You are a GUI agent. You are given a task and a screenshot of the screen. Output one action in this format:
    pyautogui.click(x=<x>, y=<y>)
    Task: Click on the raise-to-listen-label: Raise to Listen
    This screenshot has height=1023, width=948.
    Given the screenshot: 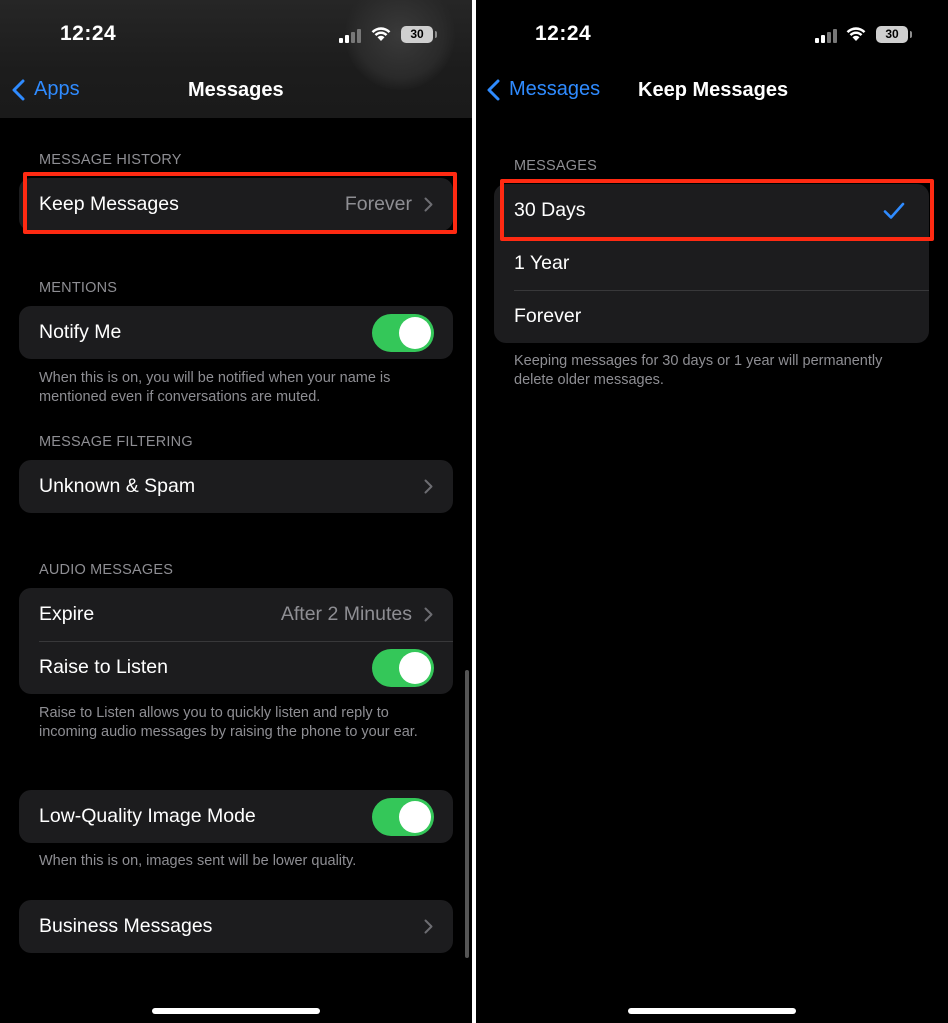 What is the action you would take?
    pyautogui.click(x=103, y=667)
    